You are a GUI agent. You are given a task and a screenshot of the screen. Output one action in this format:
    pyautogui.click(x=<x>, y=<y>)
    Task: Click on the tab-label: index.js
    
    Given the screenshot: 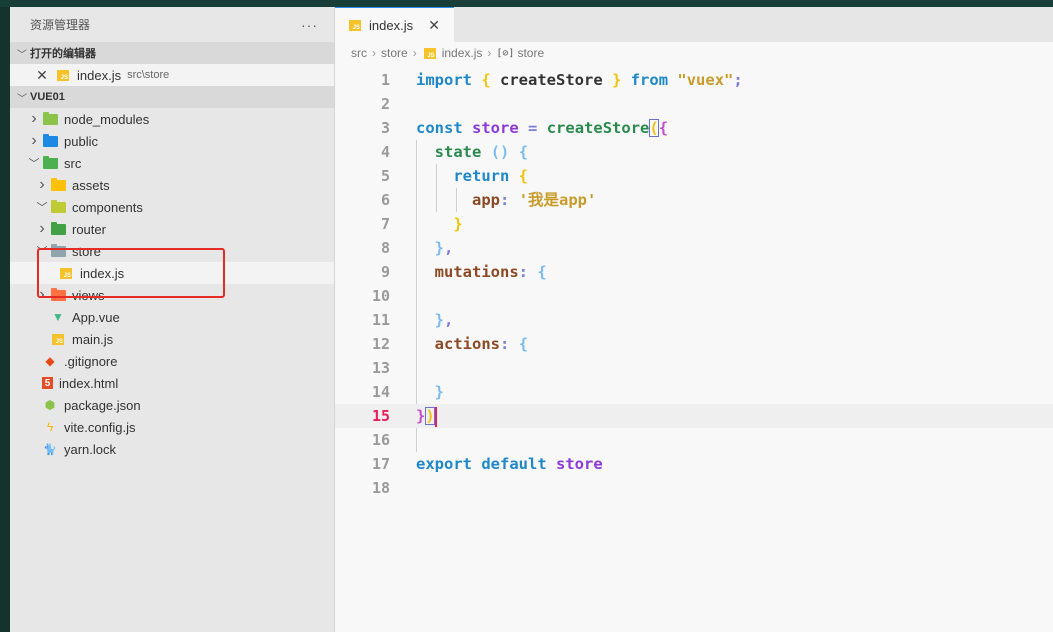 What is the action you would take?
    pyautogui.click(x=391, y=25)
    